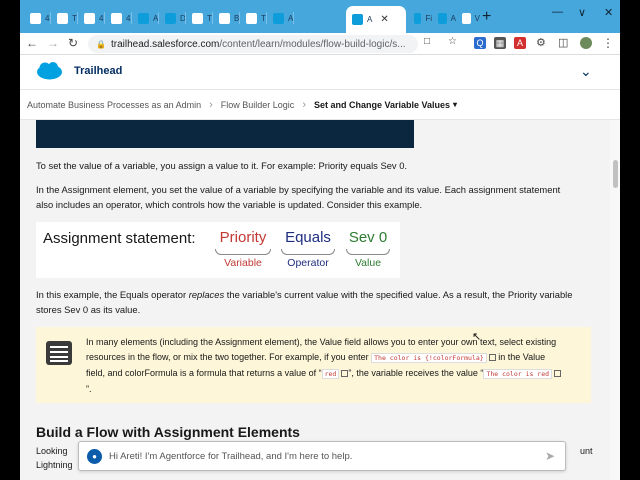 The image size is (640, 480). Describe the element at coordinates (308, 263) in the screenshot. I see `figure-sub: Operator` at that location.